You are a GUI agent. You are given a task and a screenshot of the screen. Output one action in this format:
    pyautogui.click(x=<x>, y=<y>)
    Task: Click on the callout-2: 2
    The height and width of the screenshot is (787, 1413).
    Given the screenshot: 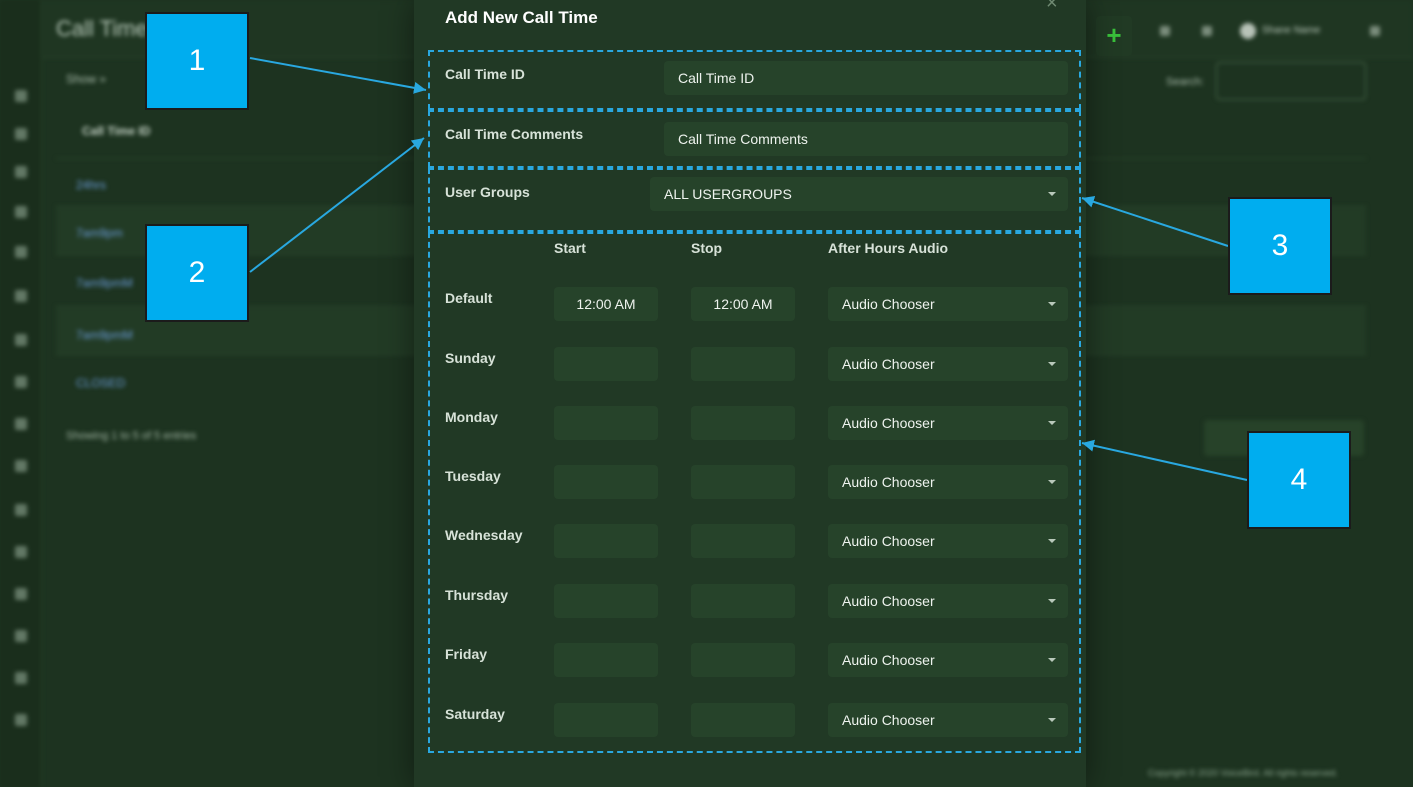 What is the action you would take?
    pyautogui.click(x=197, y=273)
    